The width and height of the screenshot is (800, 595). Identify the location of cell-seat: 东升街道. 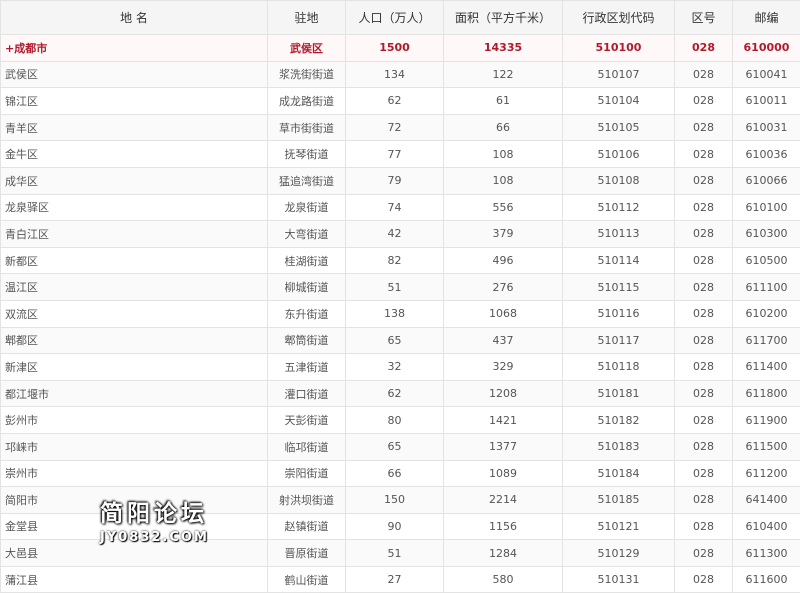
(306, 313).